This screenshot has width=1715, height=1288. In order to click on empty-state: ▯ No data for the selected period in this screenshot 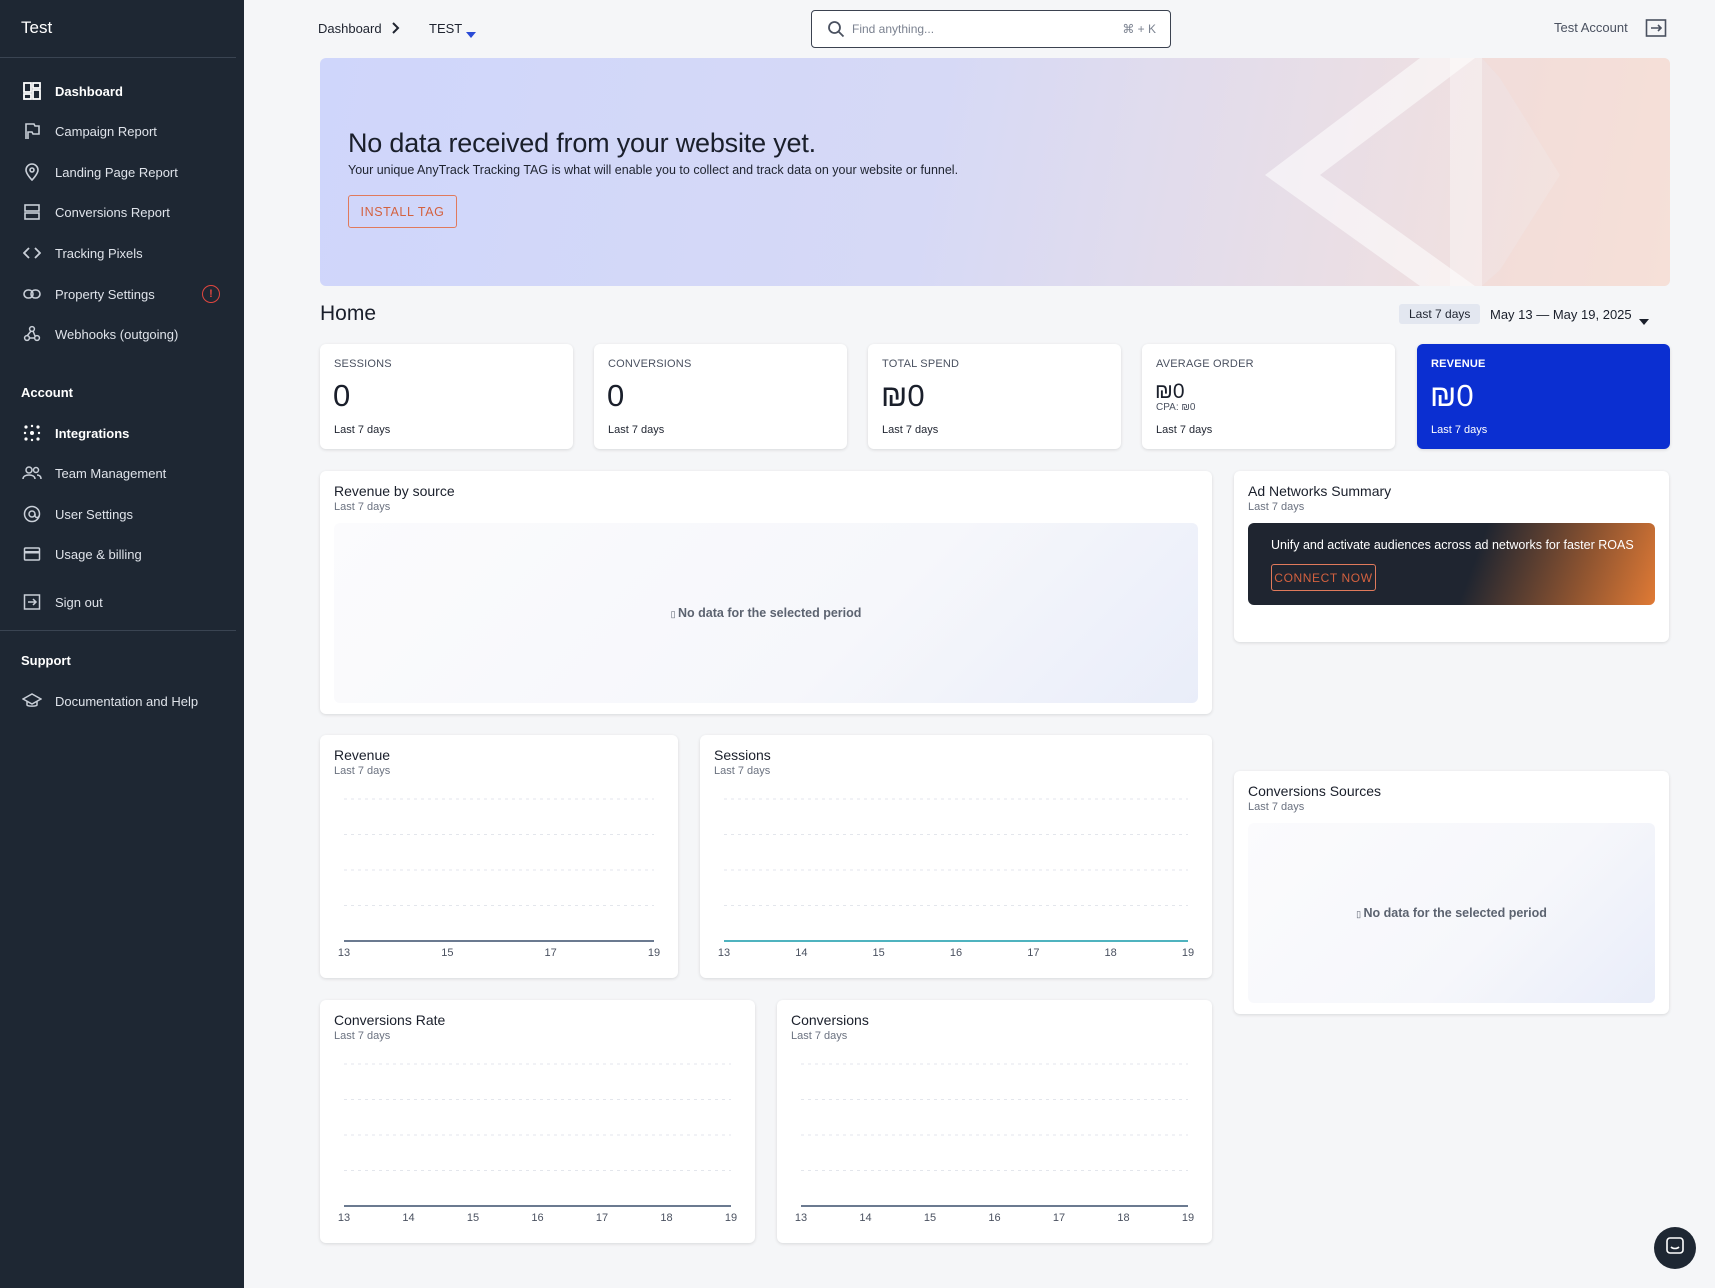, I will do `click(766, 613)`.